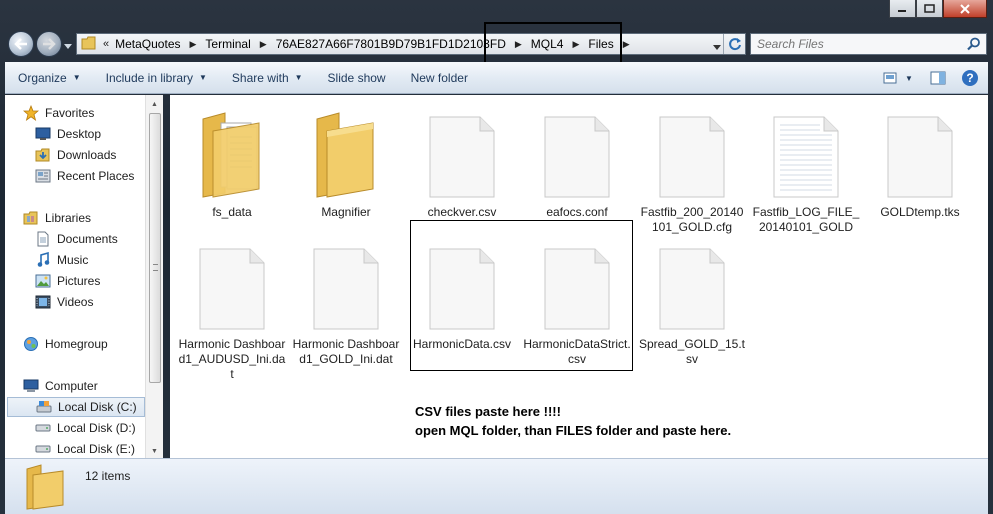 The height and width of the screenshot is (514, 993). What do you see at coordinates (108, 476) in the screenshot?
I see `item-count: 12 items` at bounding box center [108, 476].